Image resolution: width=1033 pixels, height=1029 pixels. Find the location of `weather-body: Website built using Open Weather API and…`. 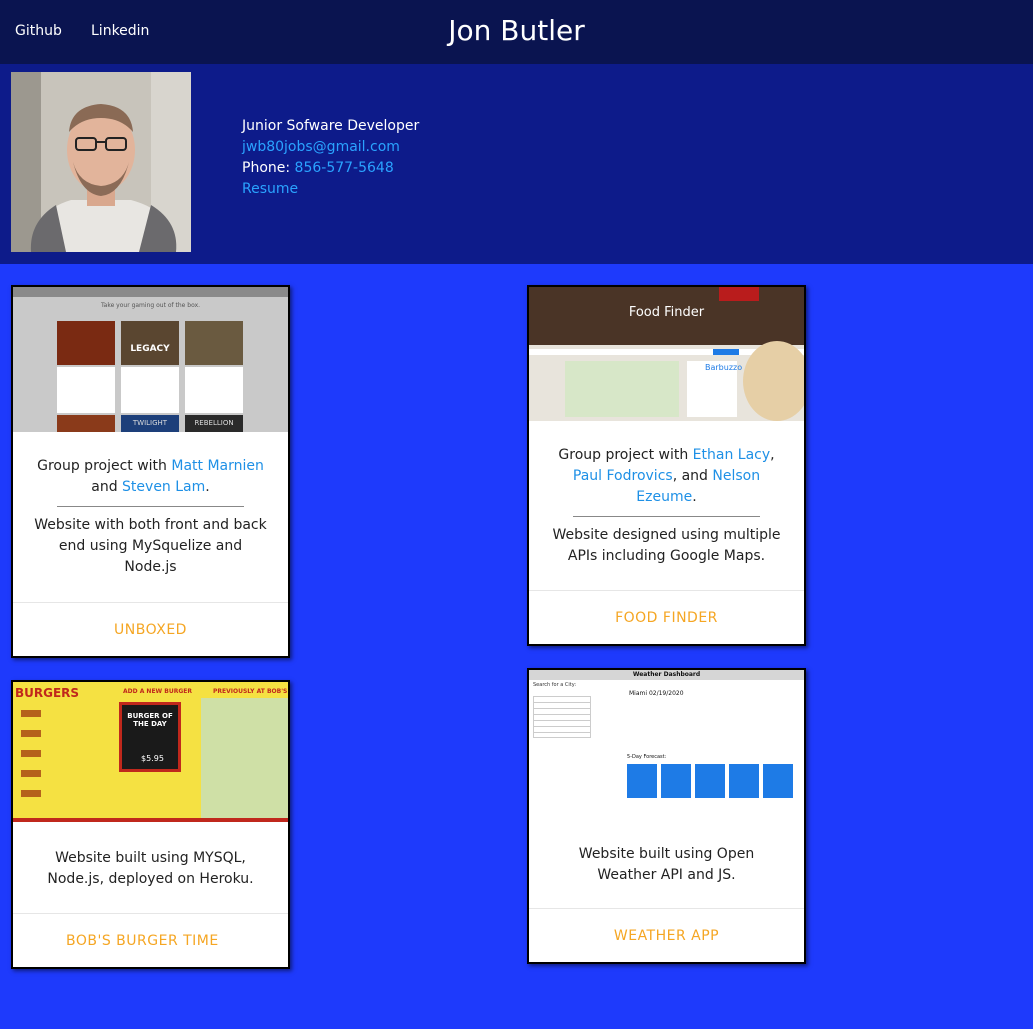

weather-body: Website built using Open Weather API and… is located at coordinates (666, 859).